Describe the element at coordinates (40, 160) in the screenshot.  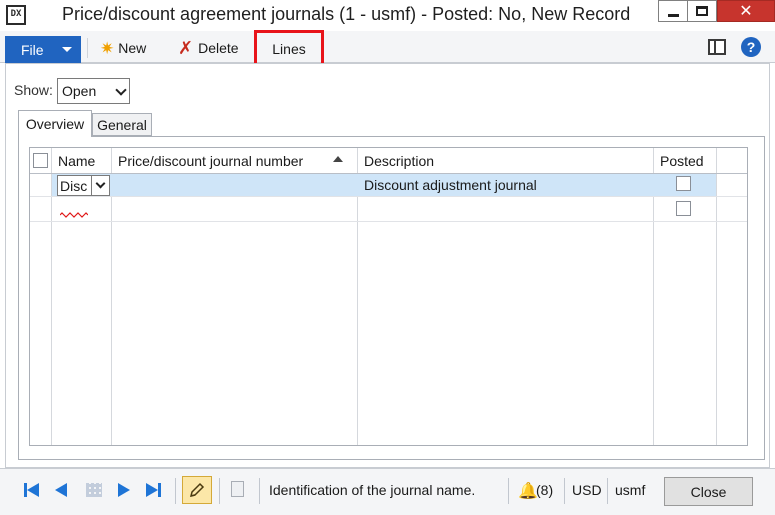
I see `select-all-checkbox` at that location.